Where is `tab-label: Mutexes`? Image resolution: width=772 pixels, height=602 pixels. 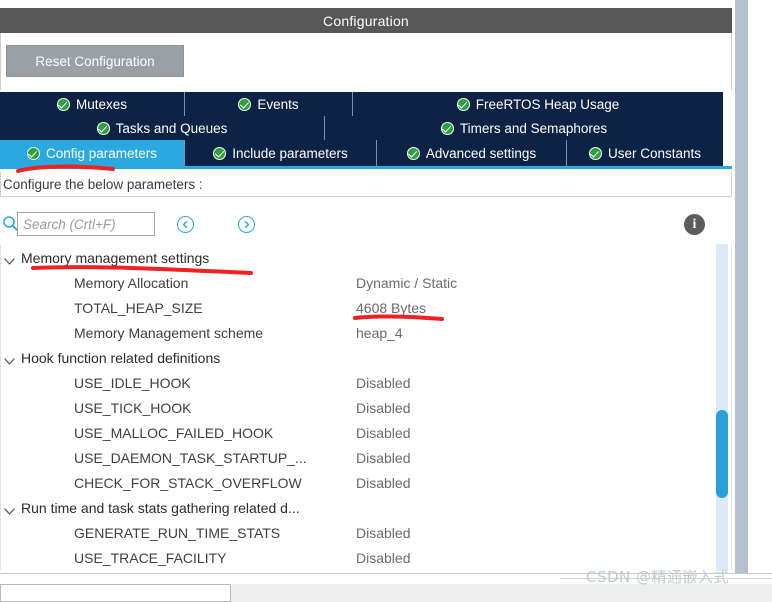
tab-label: Mutexes is located at coordinates (101, 104).